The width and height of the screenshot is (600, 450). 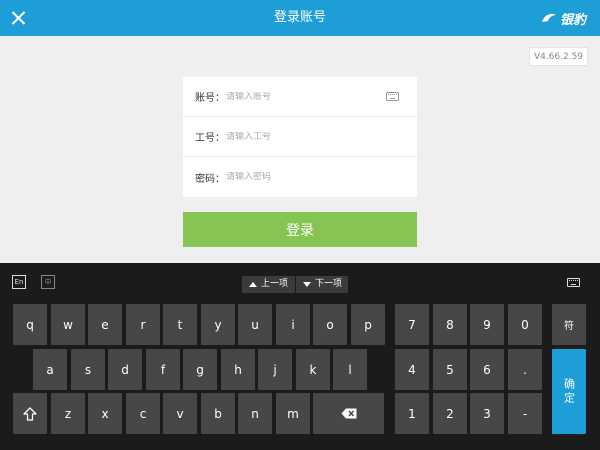 I want to click on version-badge: V4.66.2.59, so click(x=558, y=56).